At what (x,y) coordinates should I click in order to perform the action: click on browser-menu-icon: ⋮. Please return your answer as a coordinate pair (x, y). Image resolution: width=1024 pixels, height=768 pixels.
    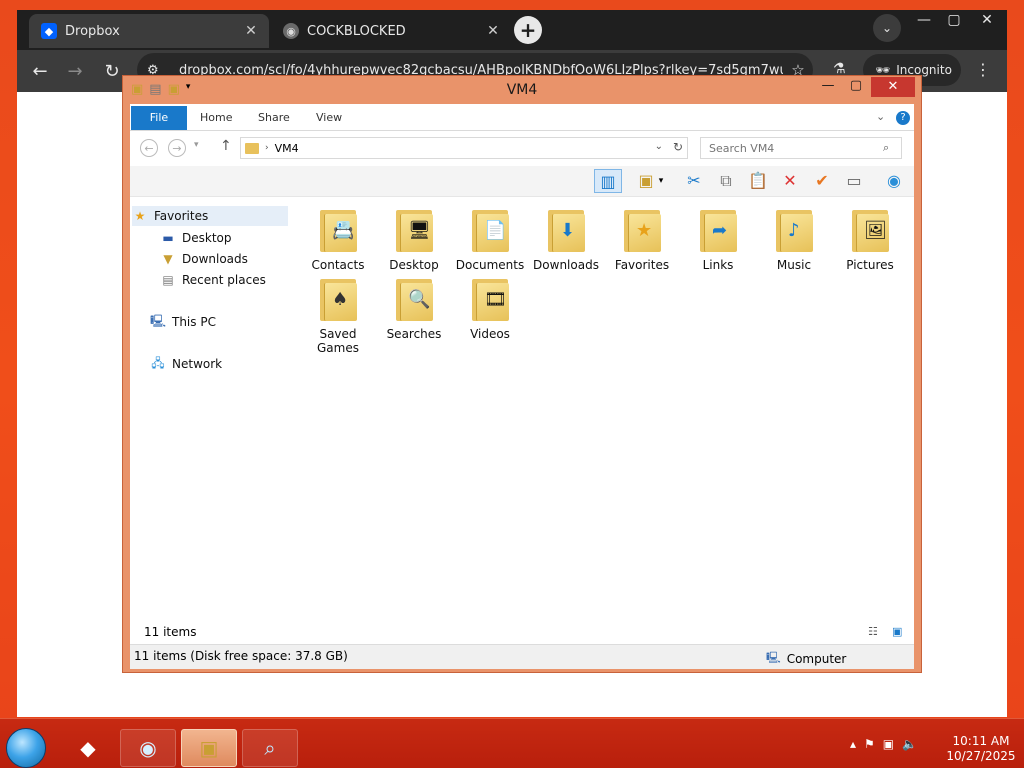
    Looking at the image, I should click on (983, 69).